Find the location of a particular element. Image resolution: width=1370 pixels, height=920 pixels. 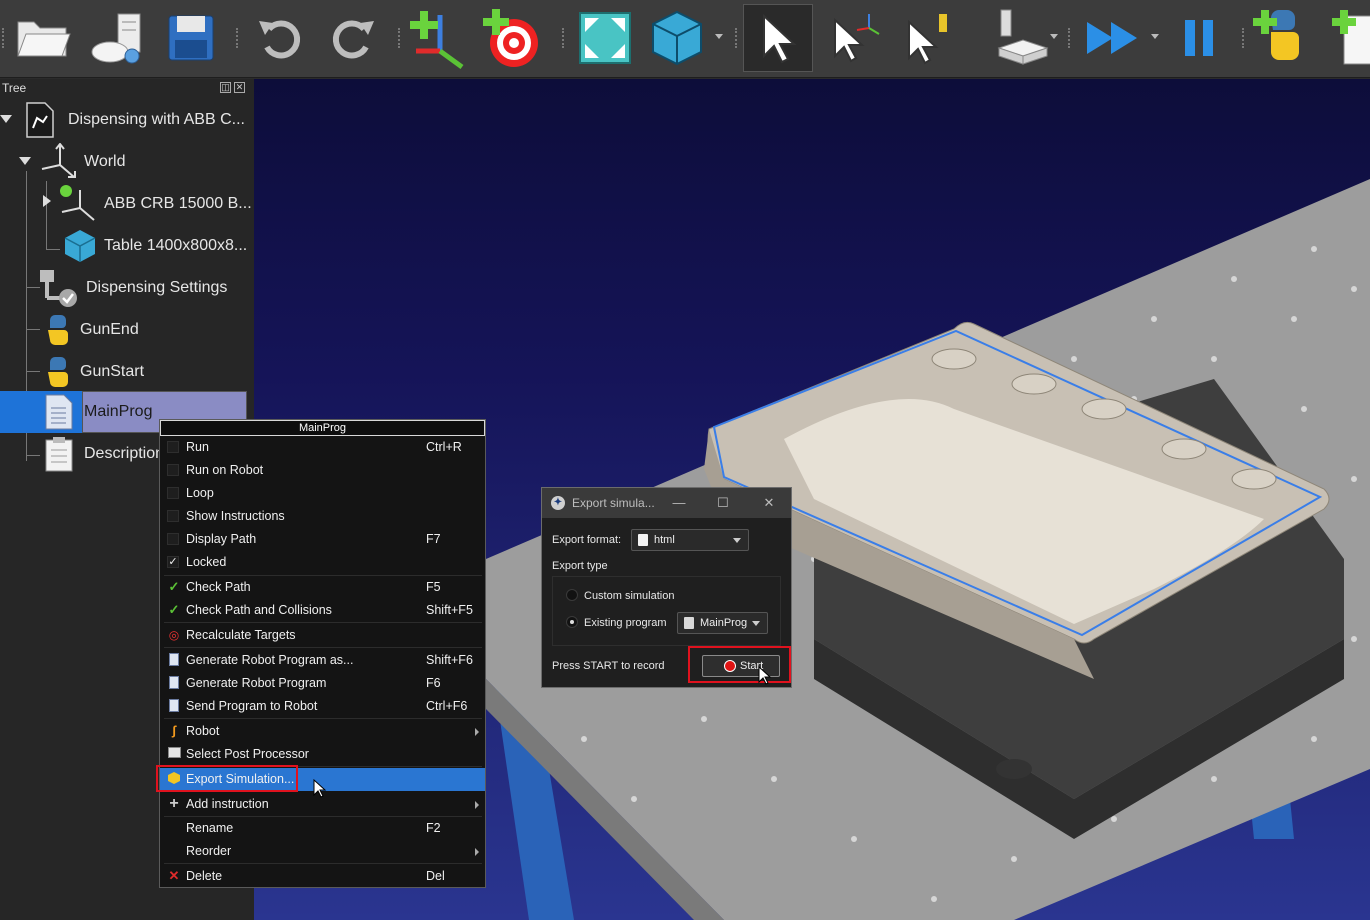

save-button is located at coordinates (191, 38).